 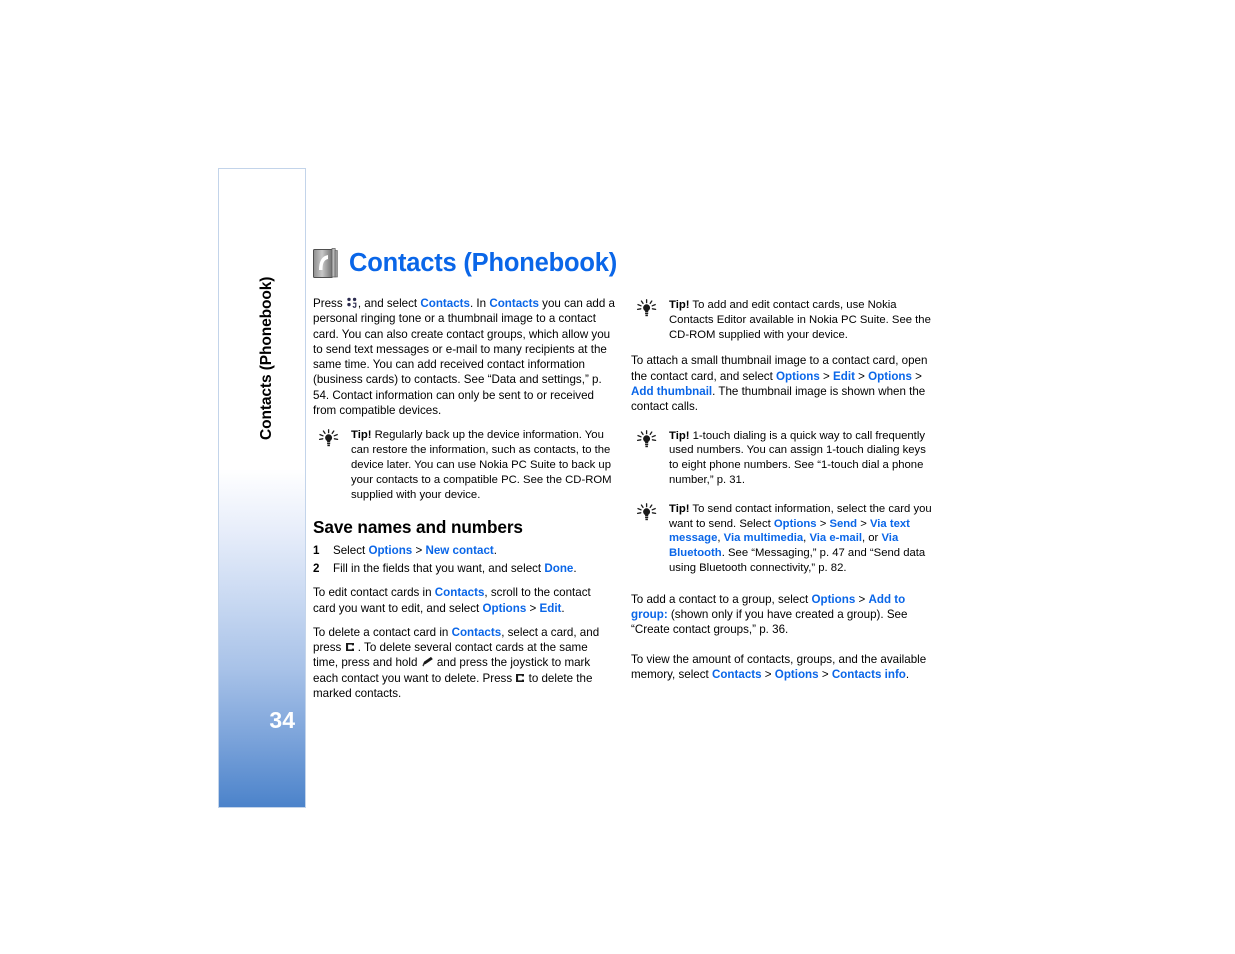 What do you see at coordinates (418, 527) in the screenshot?
I see `section-heading: Save names and numbers` at bounding box center [418, 527].